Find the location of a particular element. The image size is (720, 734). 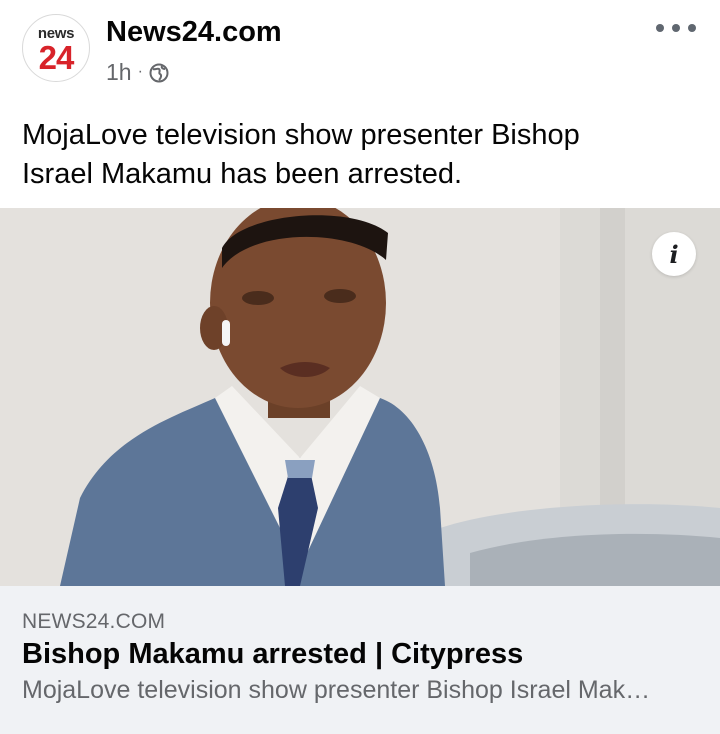

avatar-logo-big: 24 is located at coordinates (56, 57).